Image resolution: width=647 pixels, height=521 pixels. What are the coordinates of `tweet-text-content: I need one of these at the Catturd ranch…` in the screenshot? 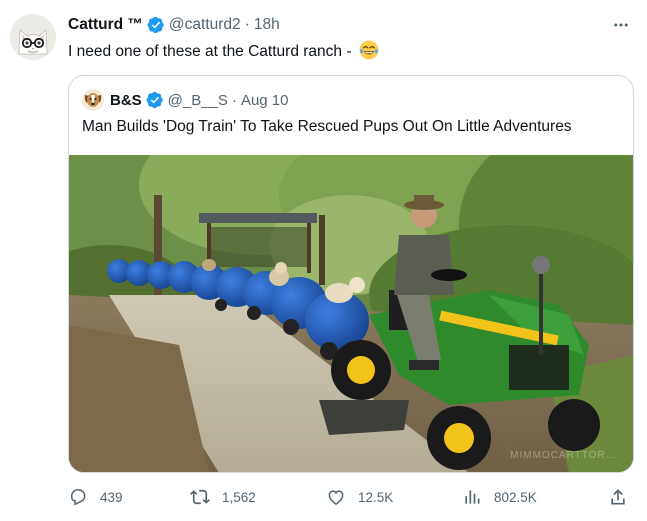 It's located at (212, 51).